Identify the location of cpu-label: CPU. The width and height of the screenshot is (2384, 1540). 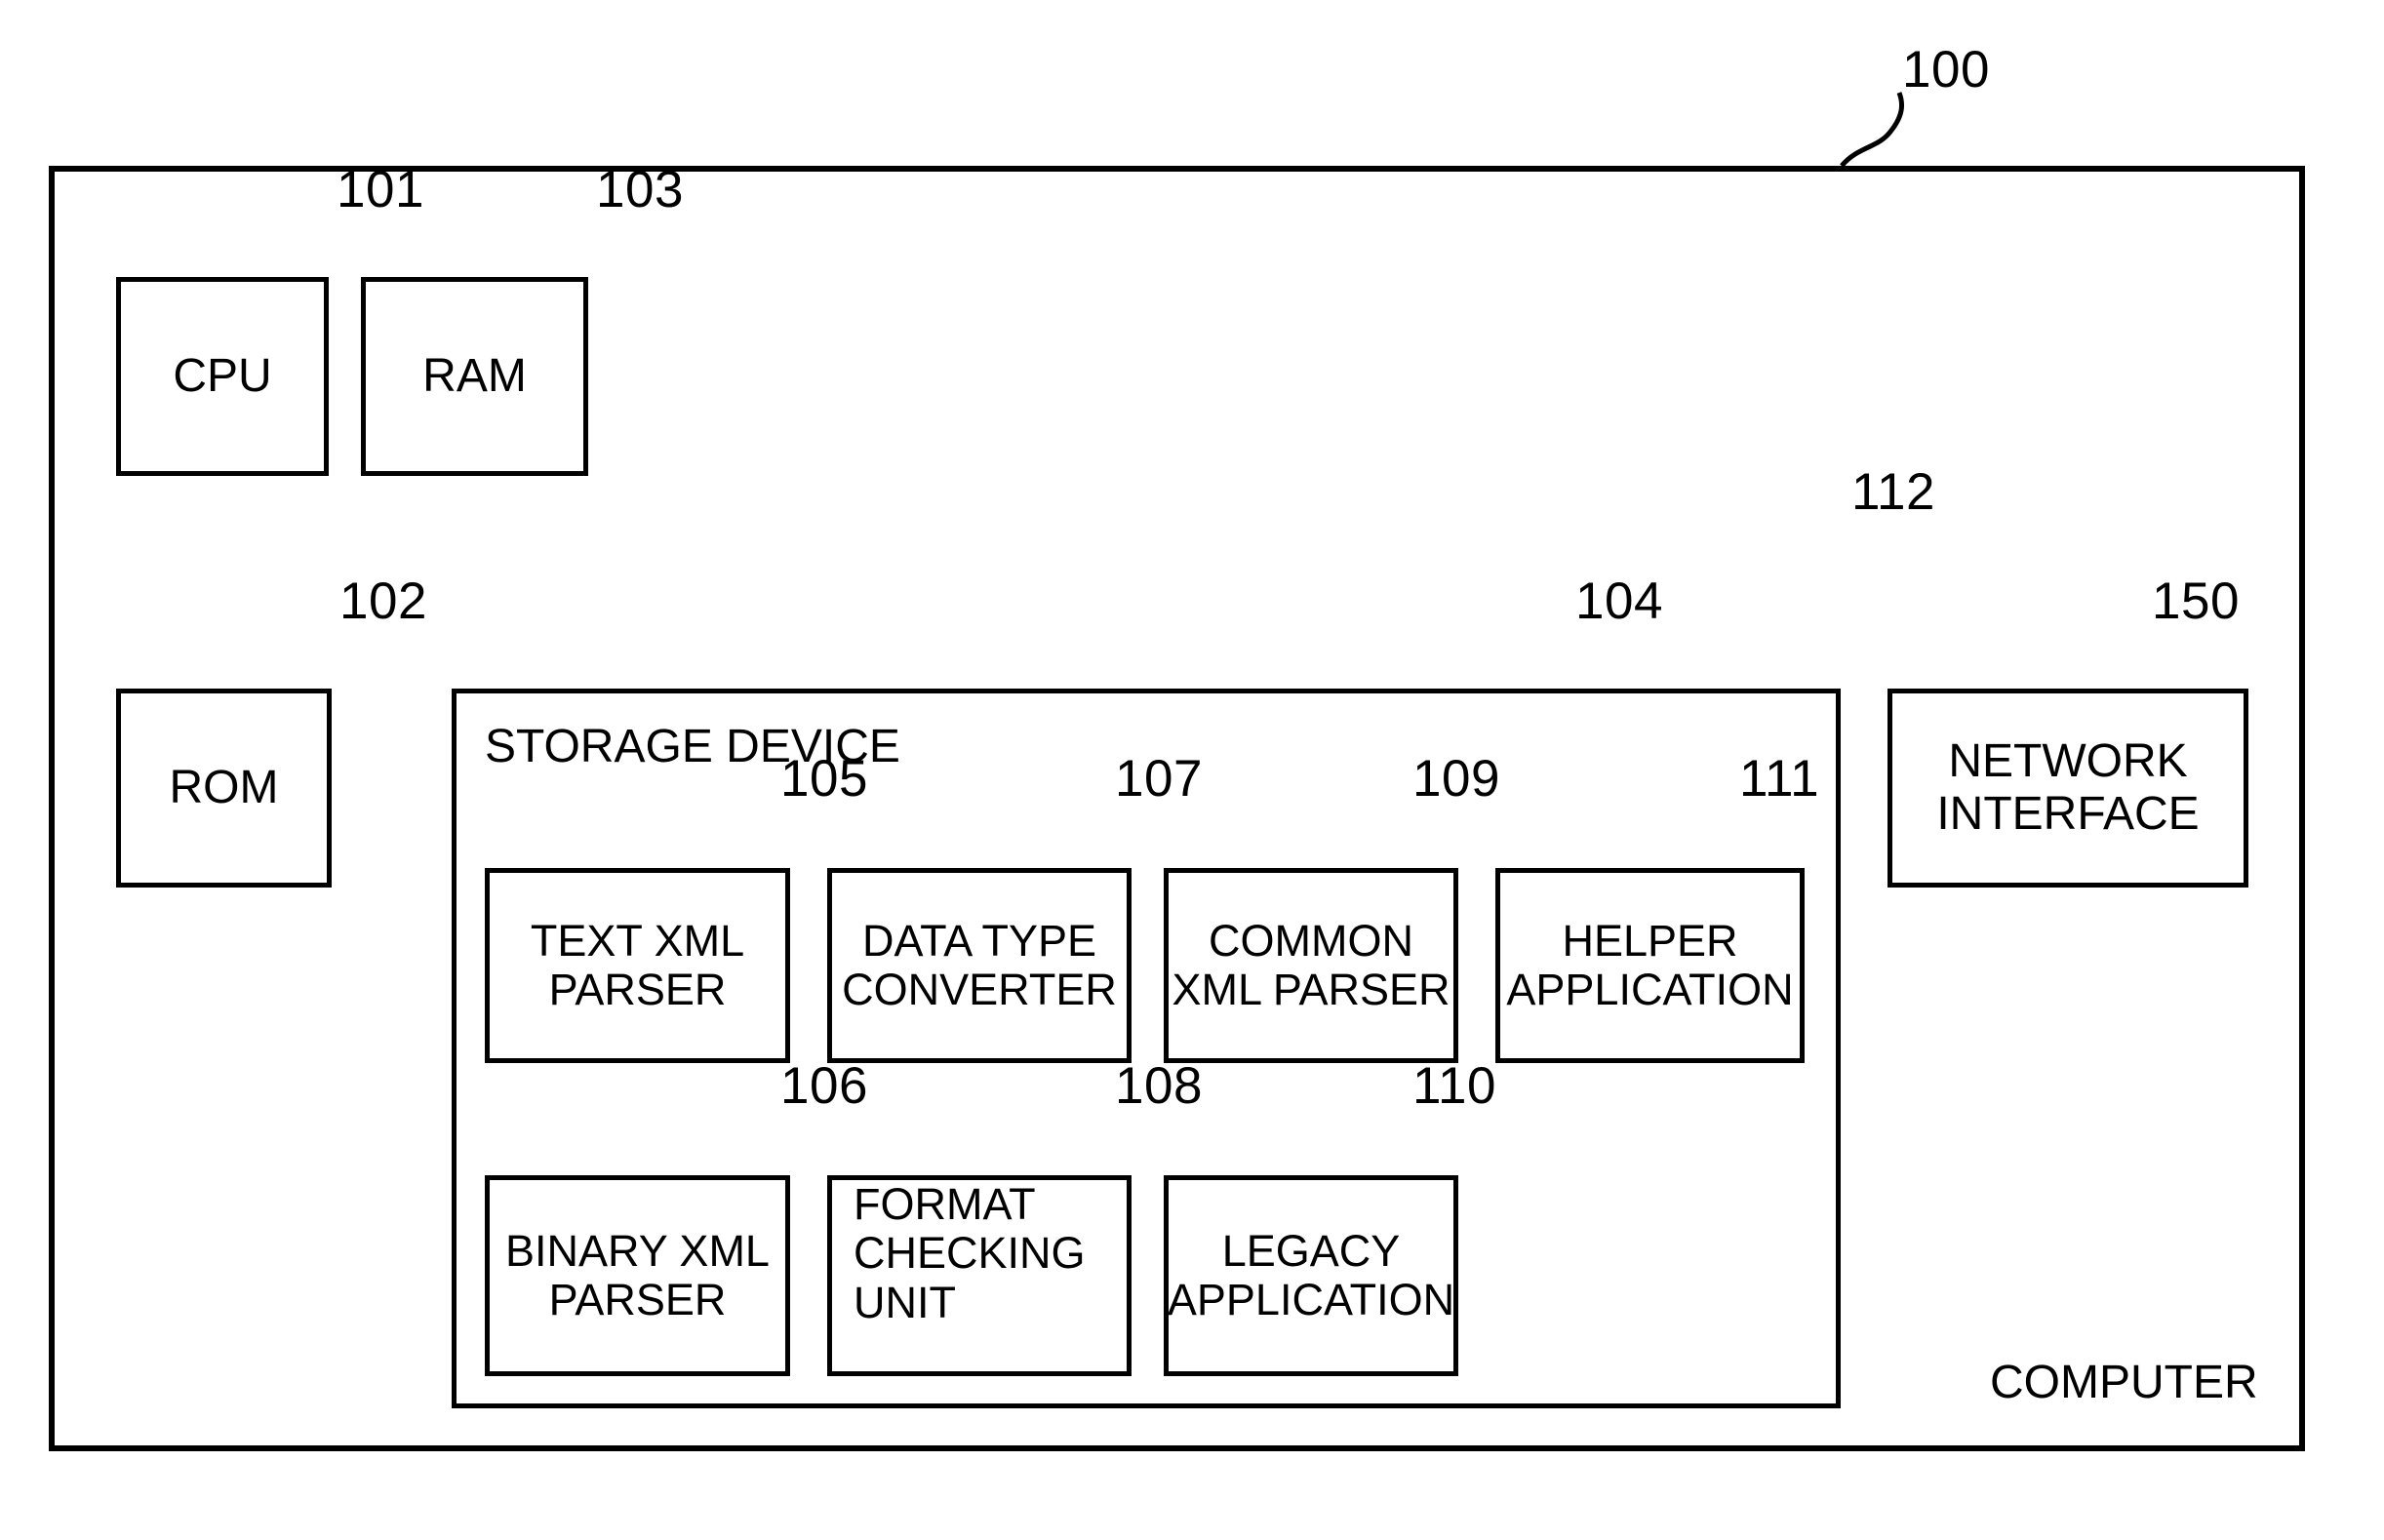
(222, 377).